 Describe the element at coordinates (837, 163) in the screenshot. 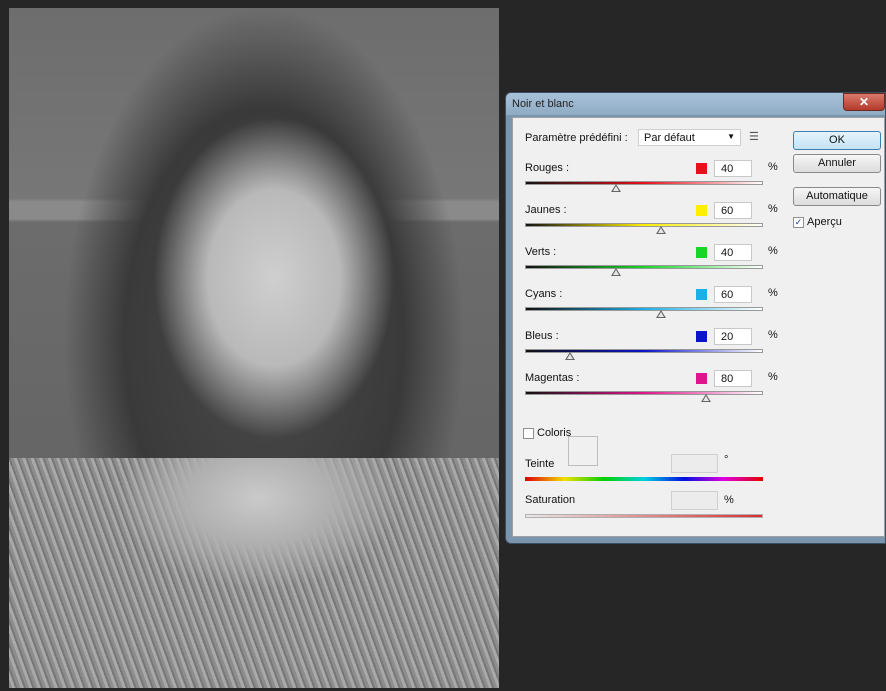

I see `cancel-button: Annuler` at that location.